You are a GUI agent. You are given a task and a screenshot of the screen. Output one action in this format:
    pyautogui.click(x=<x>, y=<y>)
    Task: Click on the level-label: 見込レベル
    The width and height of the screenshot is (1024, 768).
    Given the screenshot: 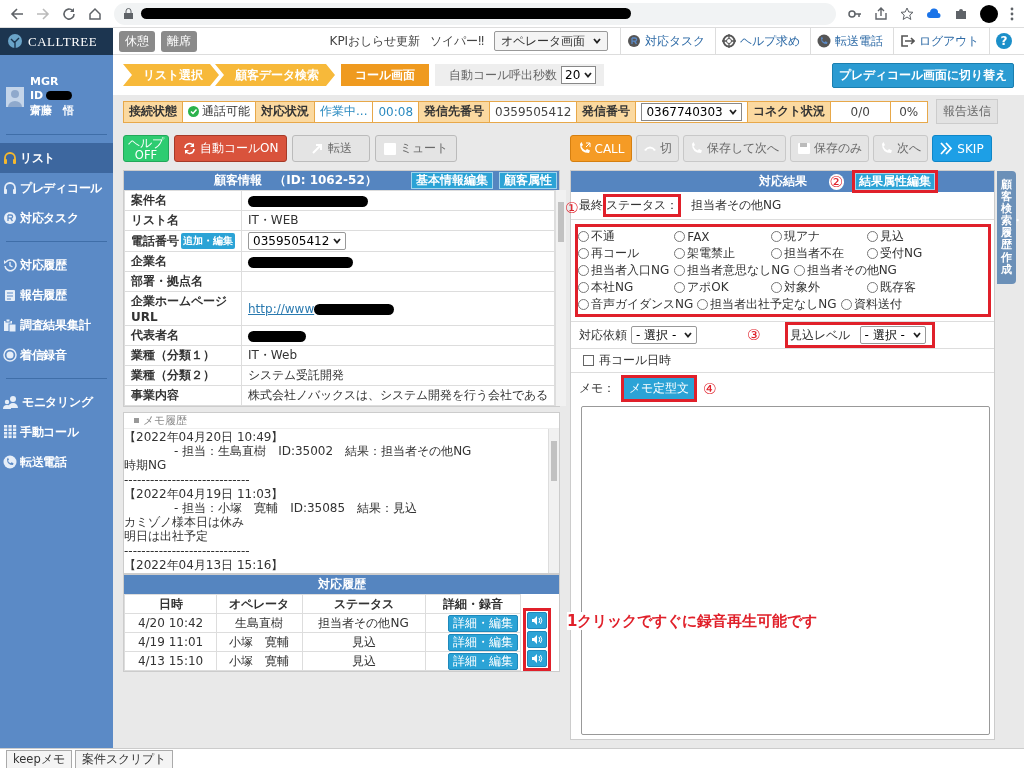 What is the action you would take?
    pyautogui.click(x=819, y=335)
    